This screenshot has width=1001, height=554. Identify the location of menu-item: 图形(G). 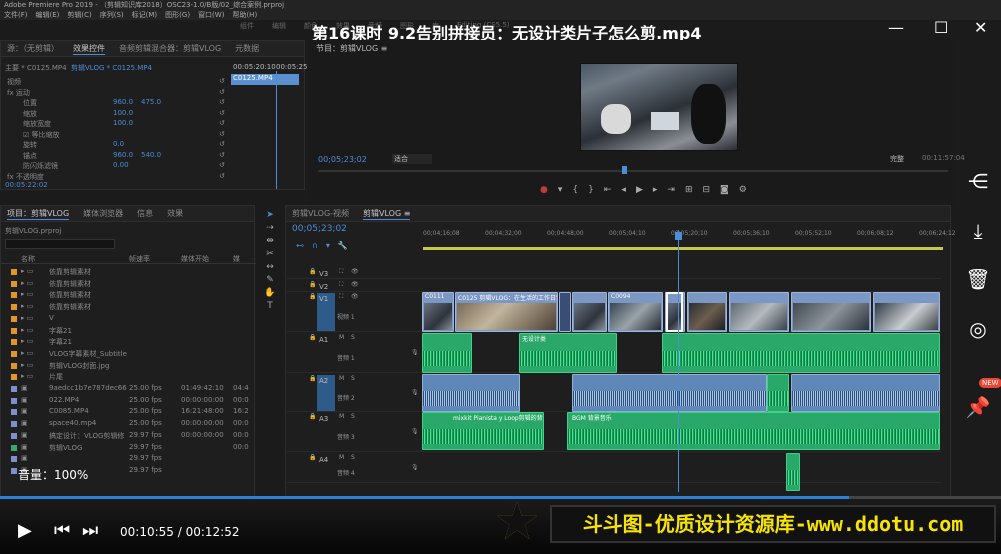
(177, 15).